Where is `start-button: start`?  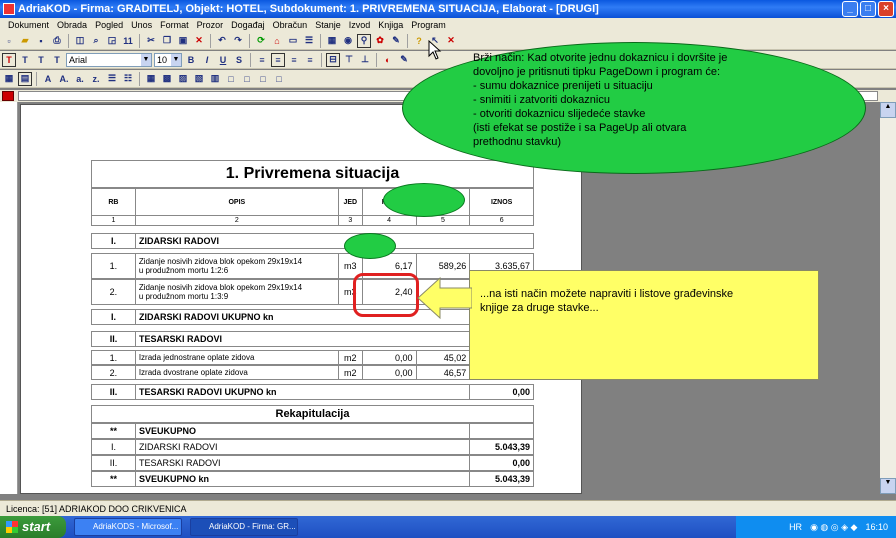 start-button: start is located at coordinates (33, 527).